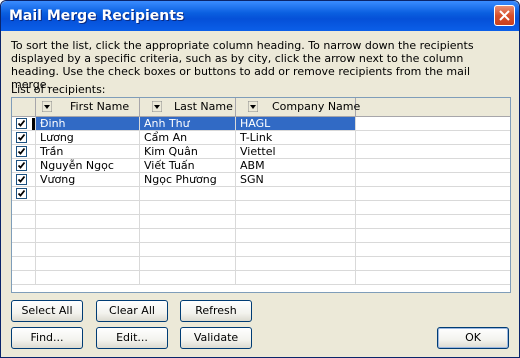 The height and width of the screenshot is (358, 520). Describe the element at coordinates (296, 152) in the screenshot. I see `cell-company: Viettel` at that location.